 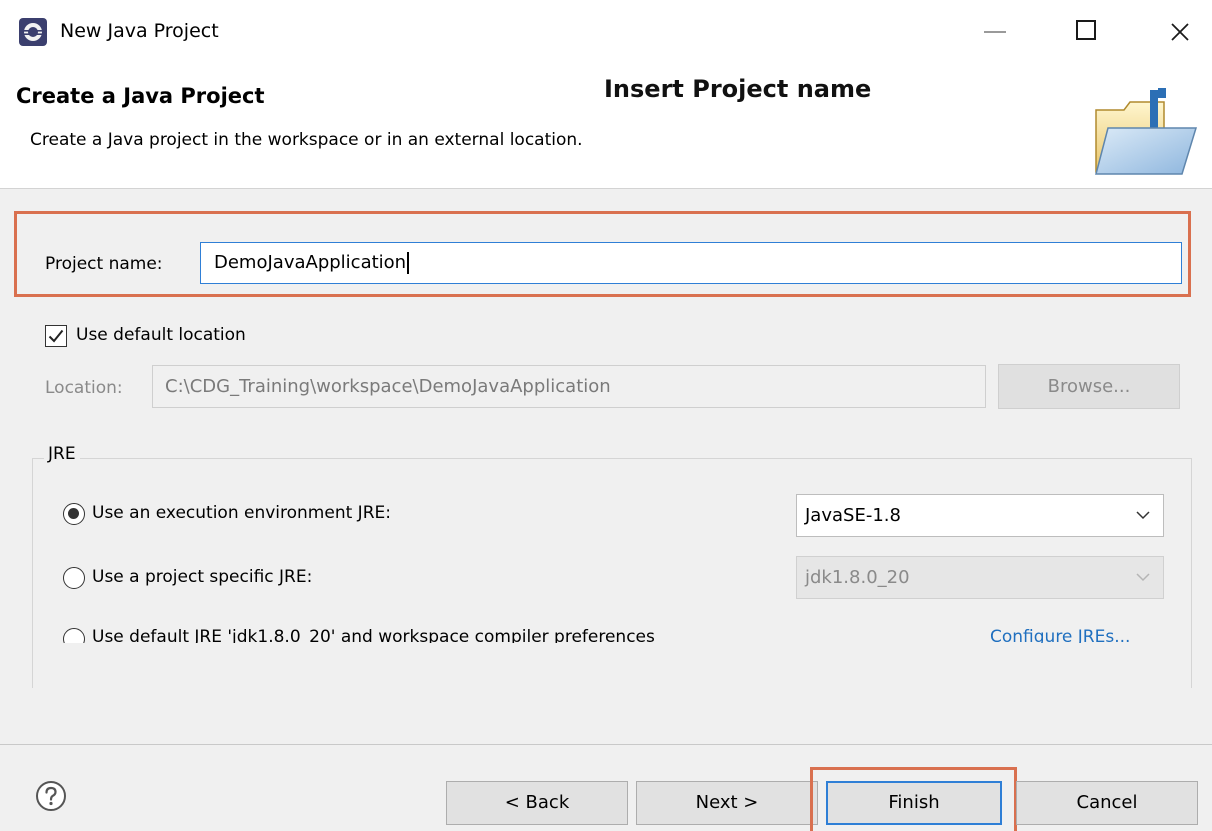 What do you see at coordinates (74, 514) in the screenshot?
I see `execution-environment-radio` at bounding box center [74, 514].